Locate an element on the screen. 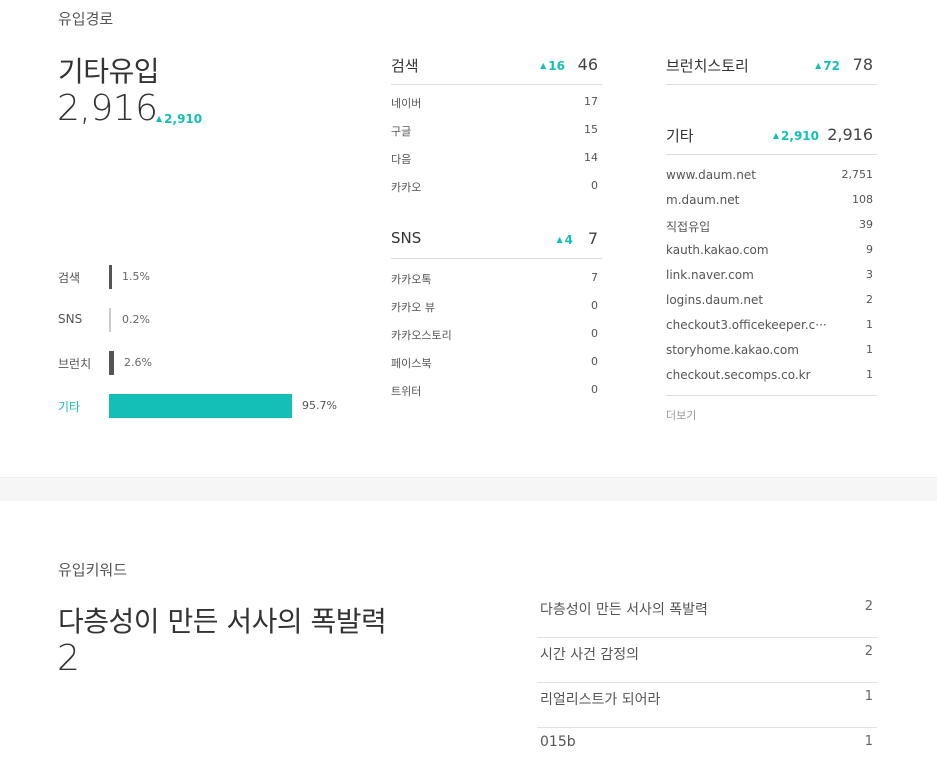  item-label: 구글 is located at coordinates (401, 131).